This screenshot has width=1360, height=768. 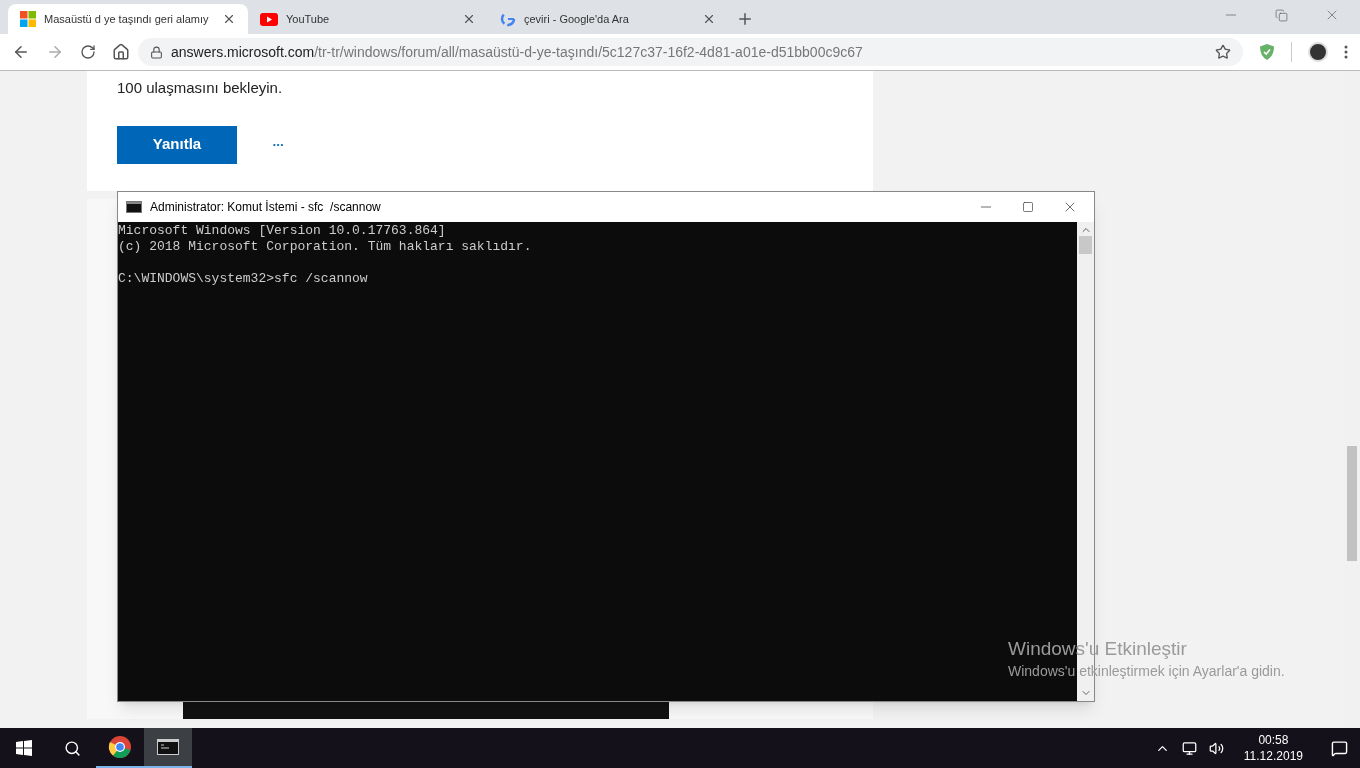 What do you see at coordinates (177, 144) in the screenshot?
I see `reply-button: Yanıtla` at bounding box center [177, 144].